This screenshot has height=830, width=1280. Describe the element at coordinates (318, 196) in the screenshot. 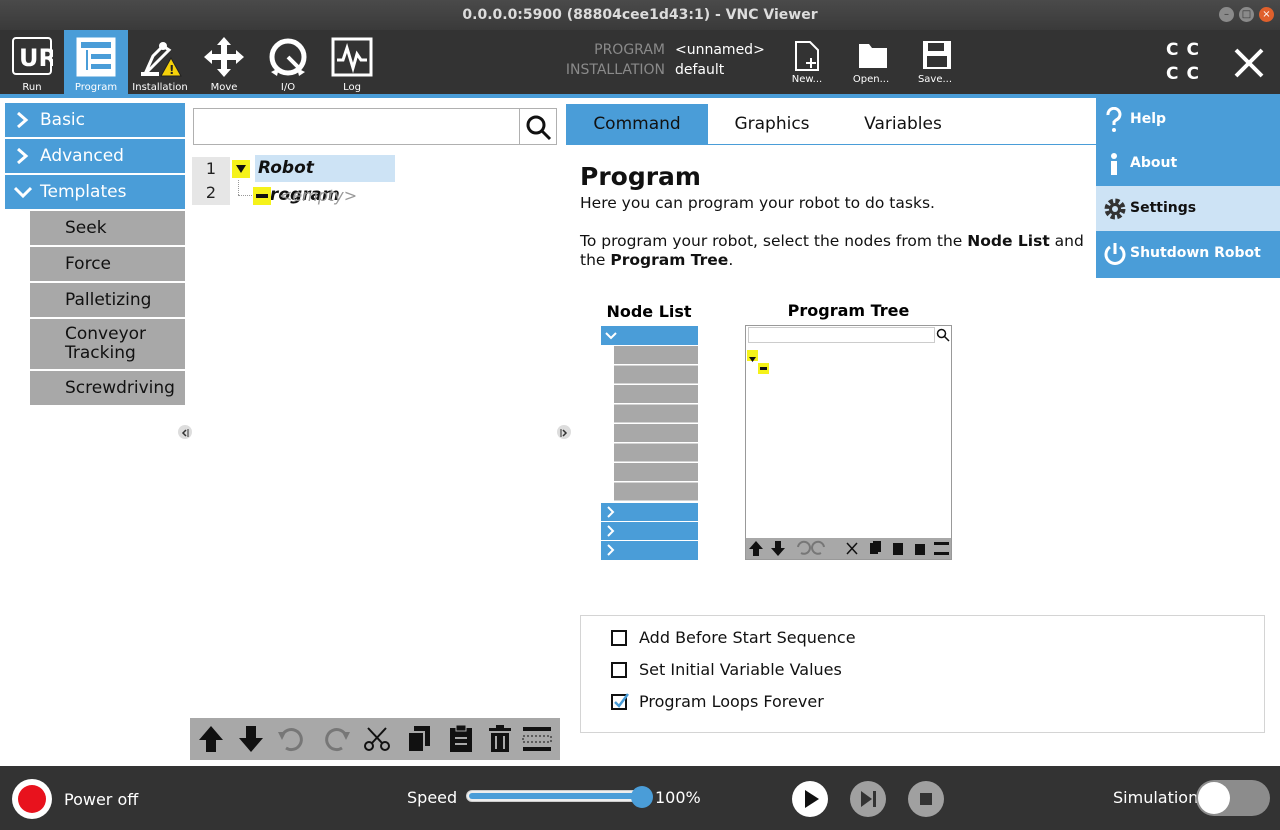

I see `tree-node-empty: <empty>` at that location.